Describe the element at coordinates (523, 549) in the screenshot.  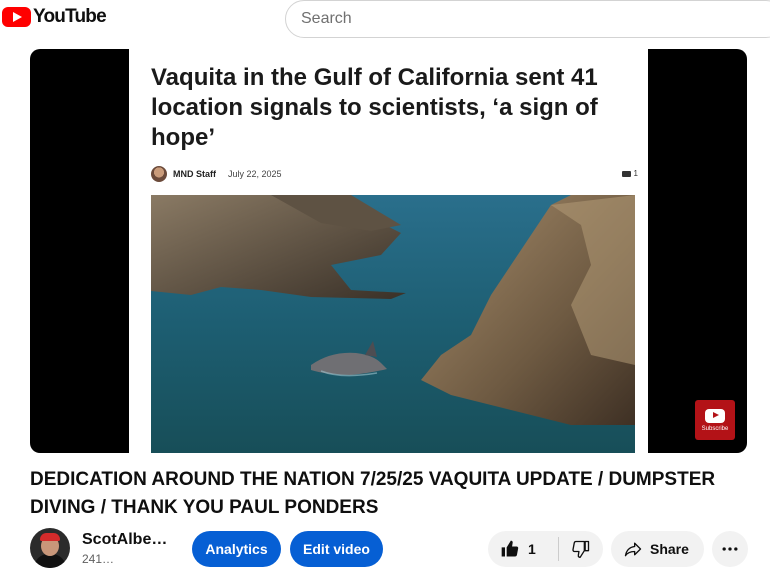
I see `like-button: 1` at that location.